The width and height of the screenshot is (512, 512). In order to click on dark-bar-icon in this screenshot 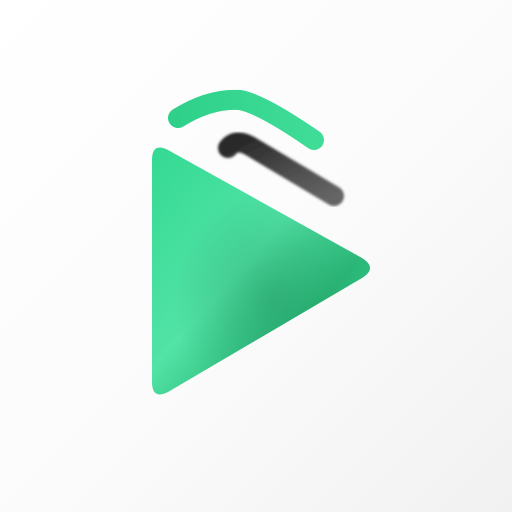, I will do `click(281, 169)`.